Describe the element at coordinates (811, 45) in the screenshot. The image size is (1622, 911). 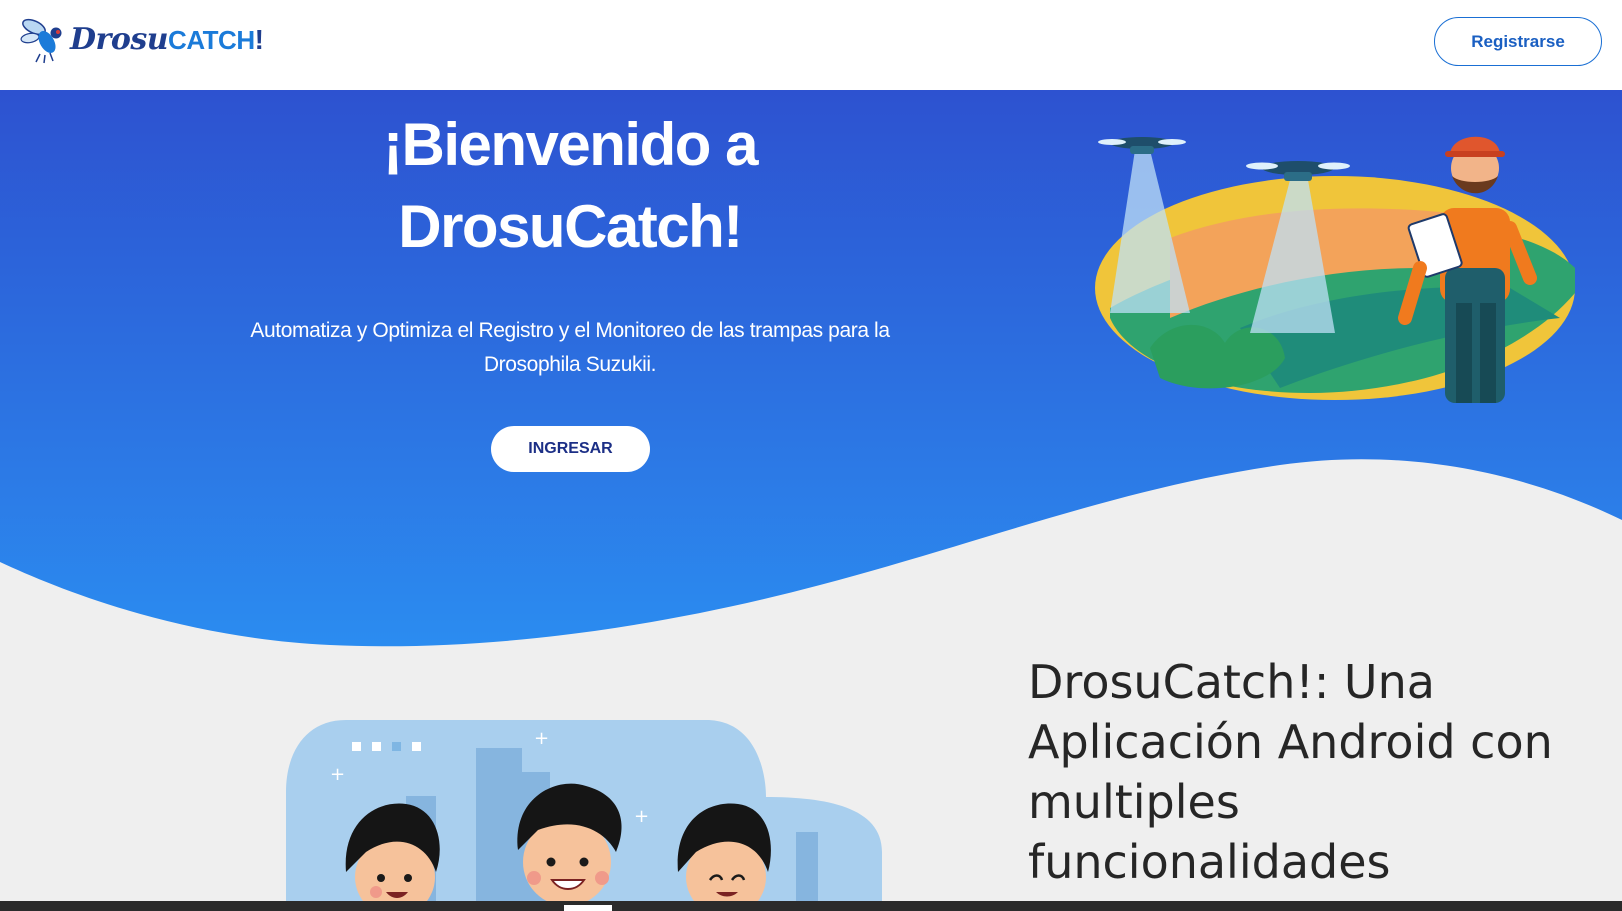
I see `top-navbar: DrosuCATCH! Registrarse` at that location.